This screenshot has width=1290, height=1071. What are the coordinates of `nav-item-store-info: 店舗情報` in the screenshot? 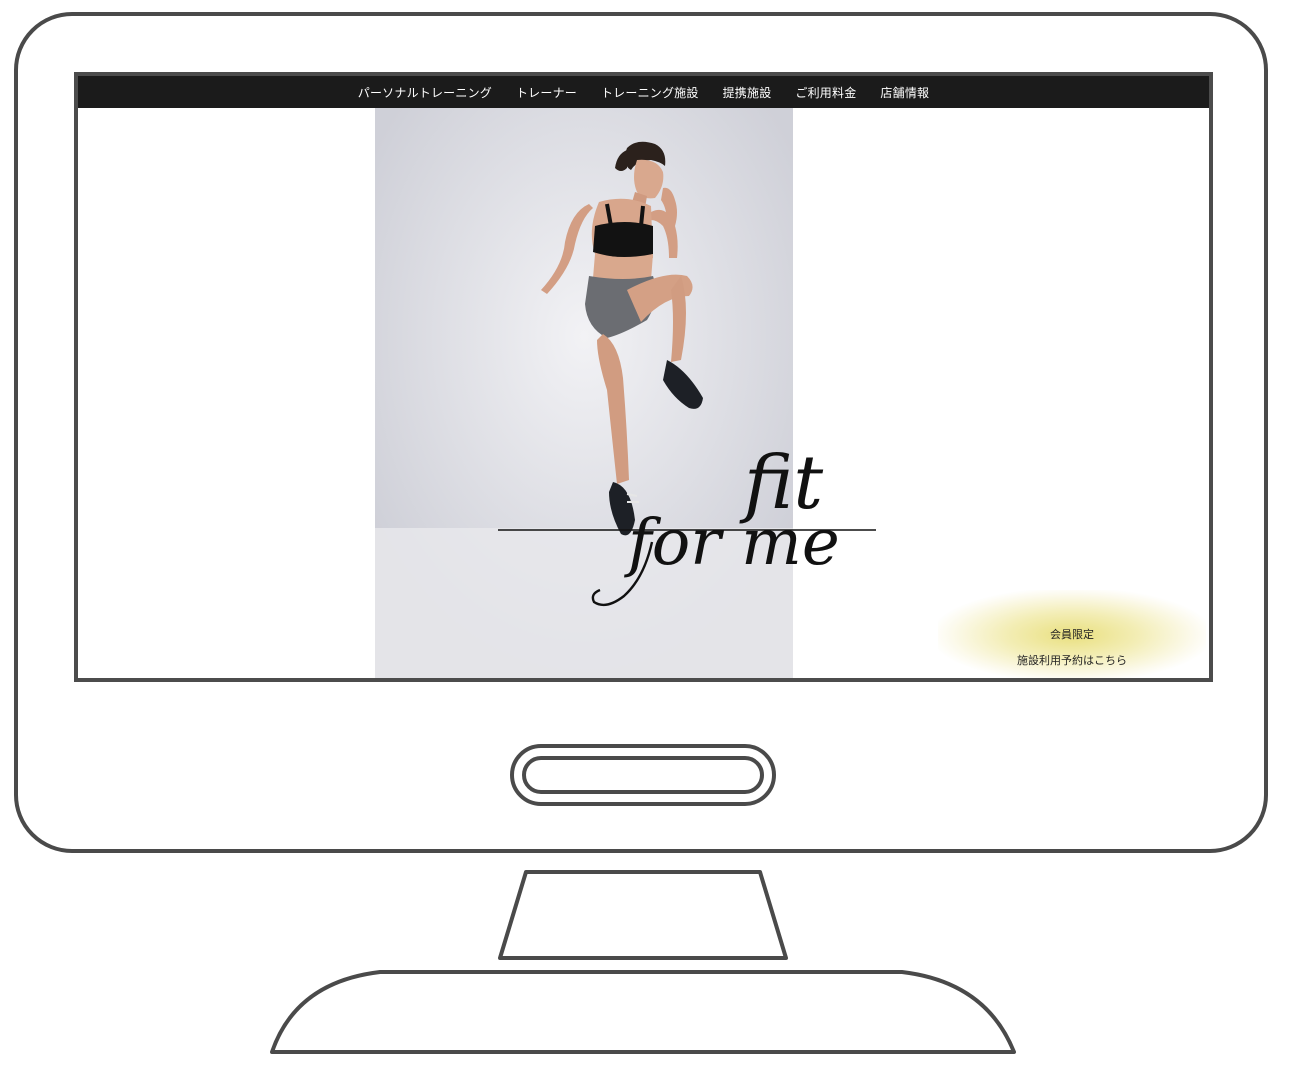 It's located at (904, 92).